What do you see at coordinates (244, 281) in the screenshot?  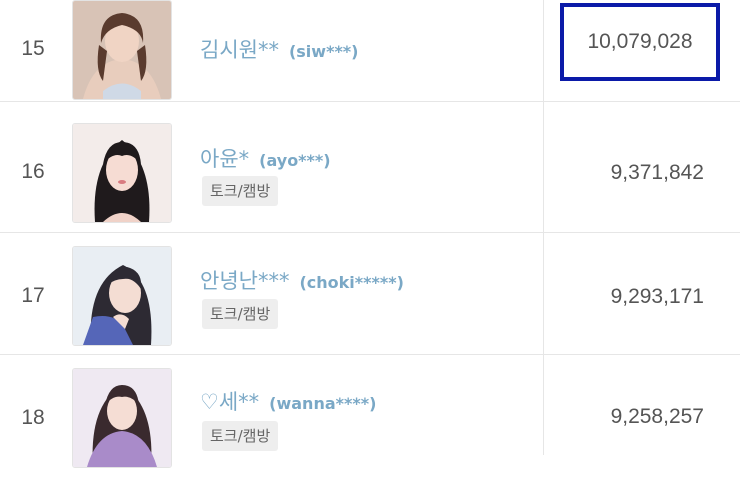 I see `streamer-name: 안녕난***` at bounding box center [244, 281].